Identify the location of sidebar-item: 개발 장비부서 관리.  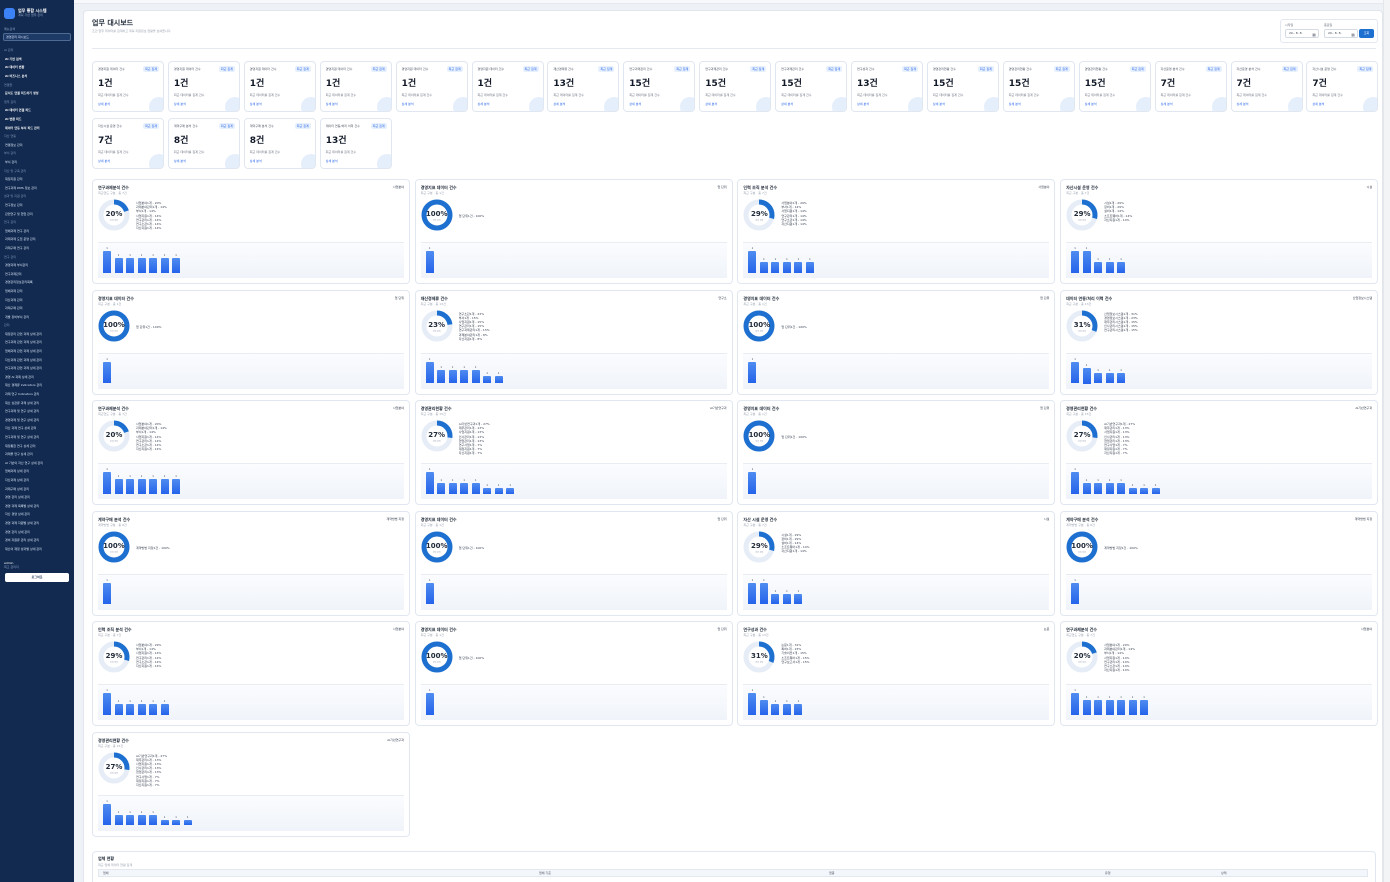
(37, 316).